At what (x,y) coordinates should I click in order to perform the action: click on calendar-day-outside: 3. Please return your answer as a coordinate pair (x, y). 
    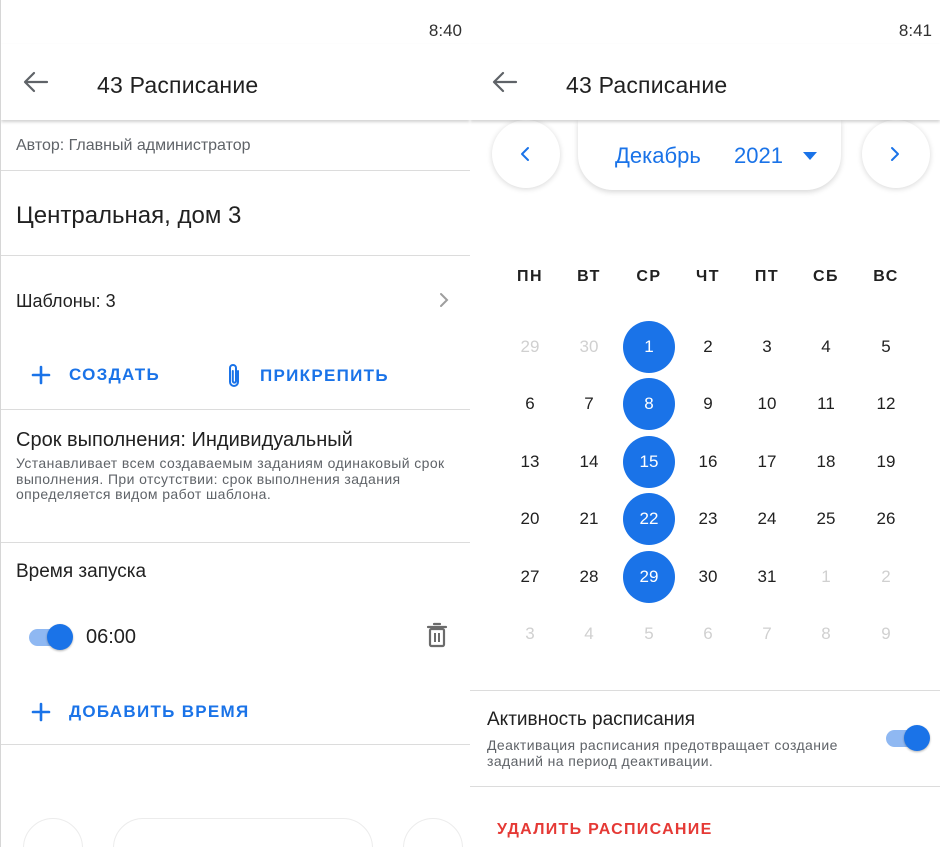
    Looking at the image, I should click on (530, 633).